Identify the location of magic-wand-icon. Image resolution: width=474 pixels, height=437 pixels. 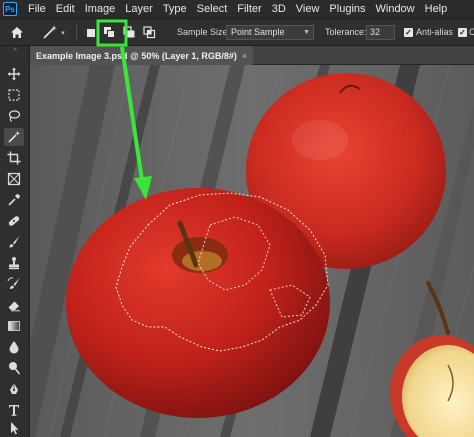
(50, 32).